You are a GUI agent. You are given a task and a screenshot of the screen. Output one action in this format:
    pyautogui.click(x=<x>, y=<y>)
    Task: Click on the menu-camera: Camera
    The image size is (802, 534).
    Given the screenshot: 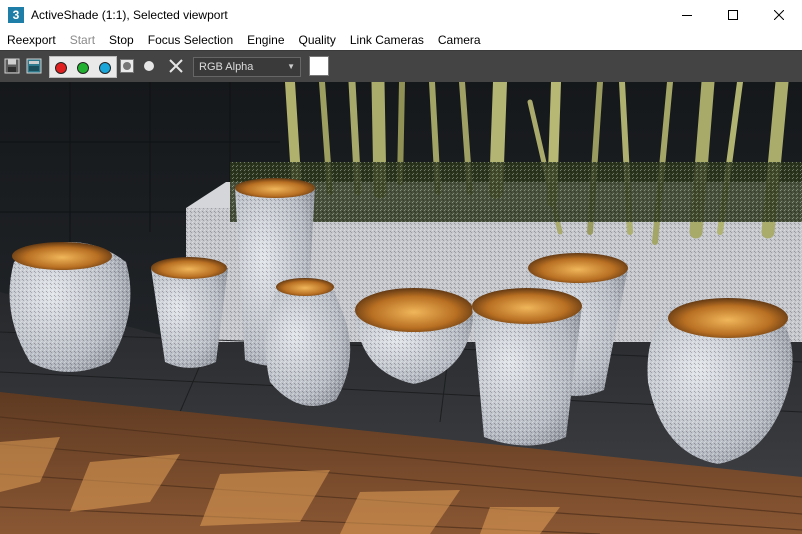 What is the action you would take?
    pyautogui.click(x=459, y=40)
    